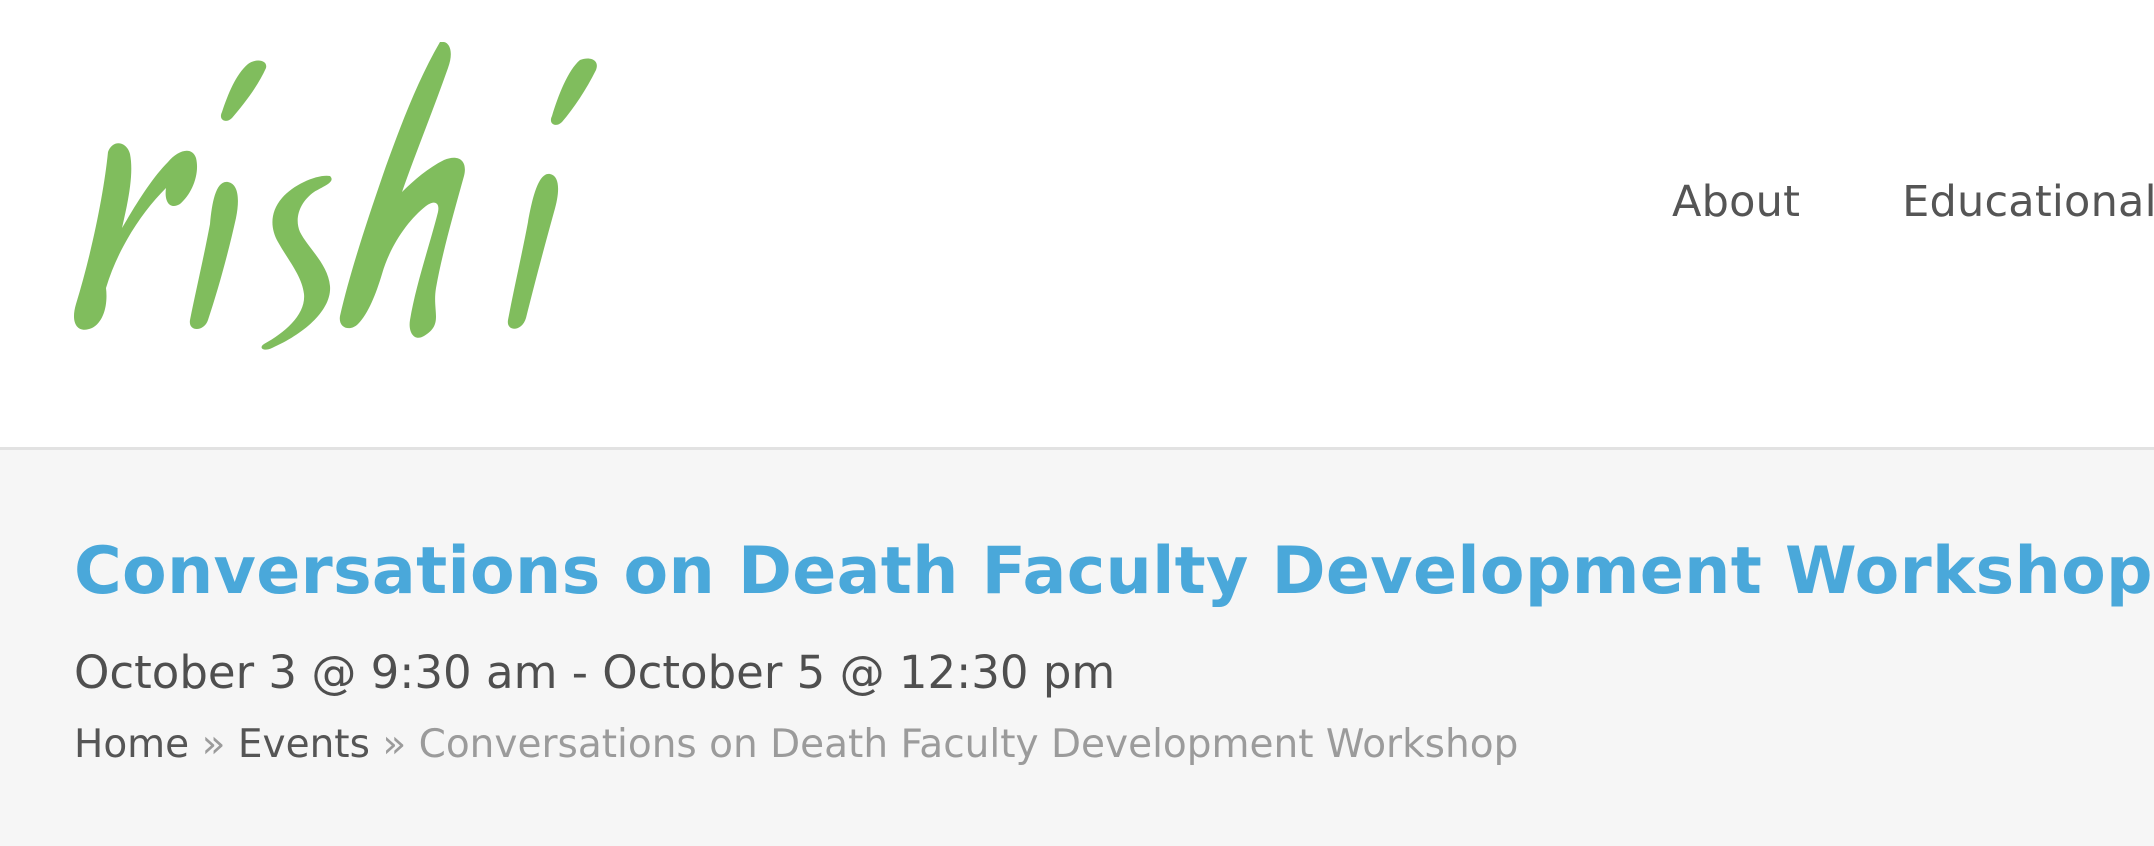 Image resolution: width=2154 pixels, height=846 pixels. What do you see at coordinates (1736, 202) in the screenshot?
I see `nav-item-about: About` at bounding box center [1736, 202].